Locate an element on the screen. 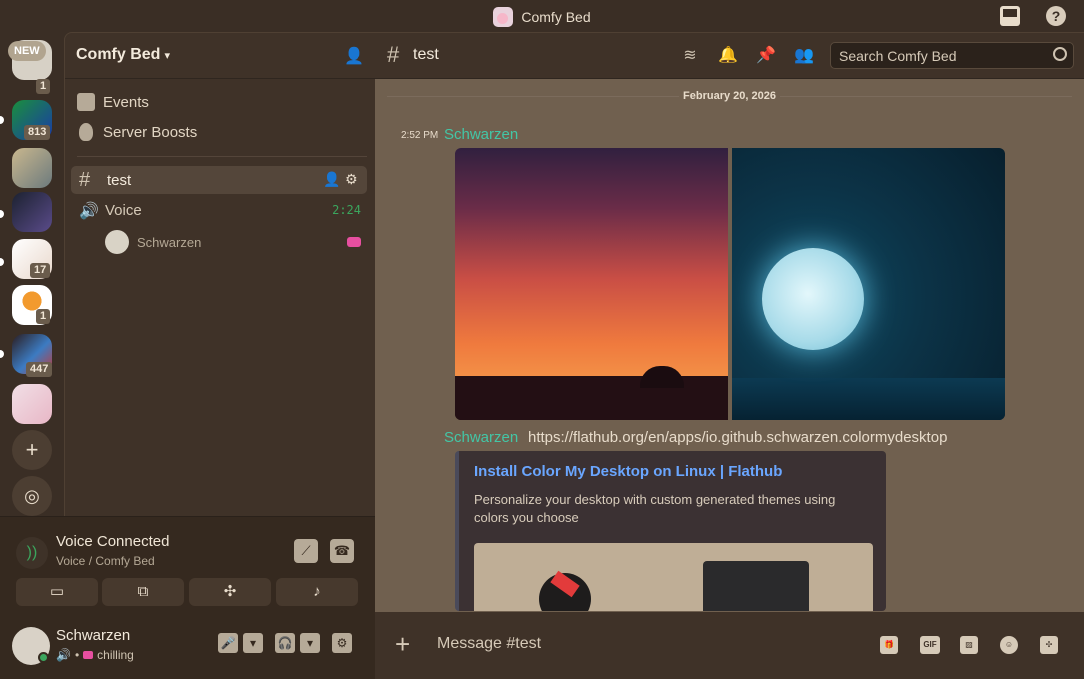  server-header: Comfy Bed ▾ 👤 is located at coordinates (220, 56).